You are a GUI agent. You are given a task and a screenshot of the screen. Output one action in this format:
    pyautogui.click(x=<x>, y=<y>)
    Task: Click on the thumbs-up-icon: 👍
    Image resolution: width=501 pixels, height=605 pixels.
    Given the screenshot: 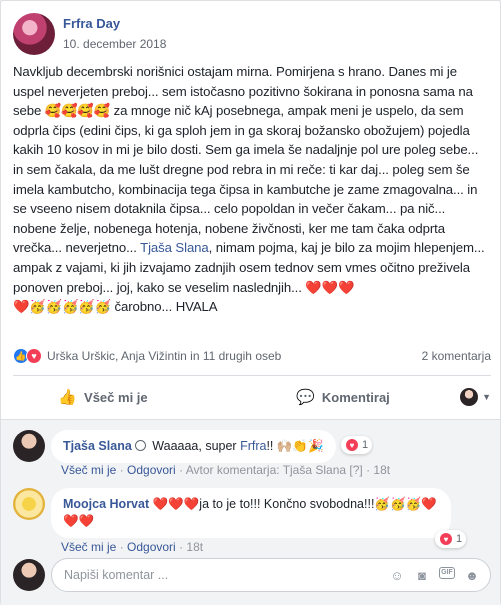 What is the action you would take?
    pyautogui.click(x=68, y=397)
    